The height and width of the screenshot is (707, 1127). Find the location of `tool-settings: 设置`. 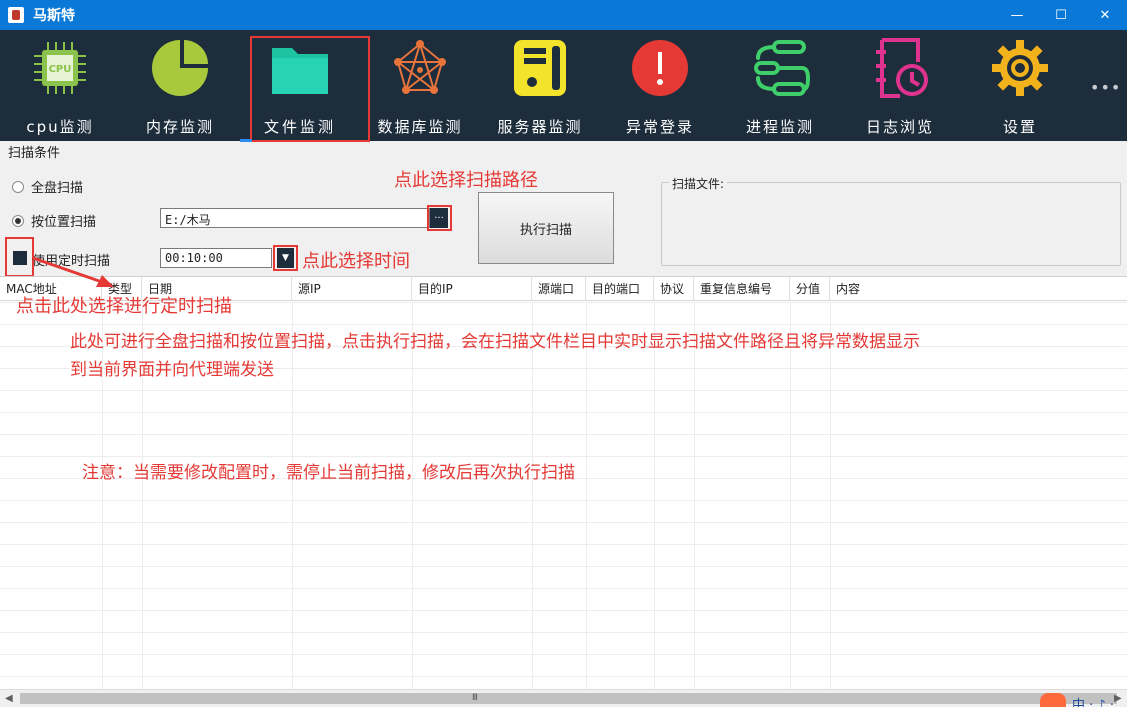

tool-settings: 设置 is located at coordinates (1020, 85).